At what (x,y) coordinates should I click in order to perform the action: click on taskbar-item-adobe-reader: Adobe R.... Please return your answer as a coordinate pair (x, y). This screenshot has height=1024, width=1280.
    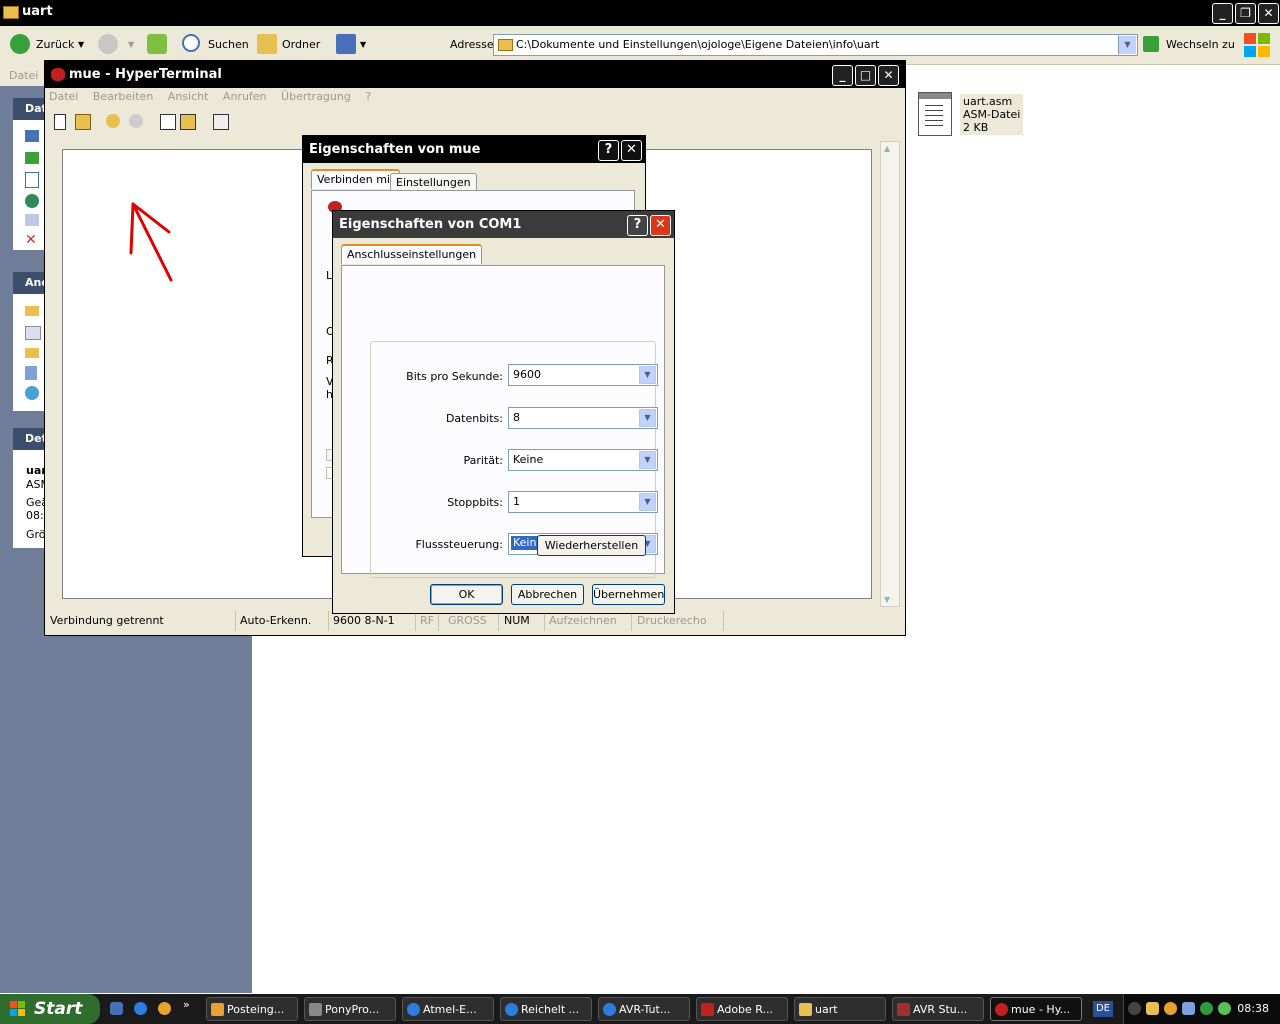
    Looking at the image, I should click on (742, 1009).